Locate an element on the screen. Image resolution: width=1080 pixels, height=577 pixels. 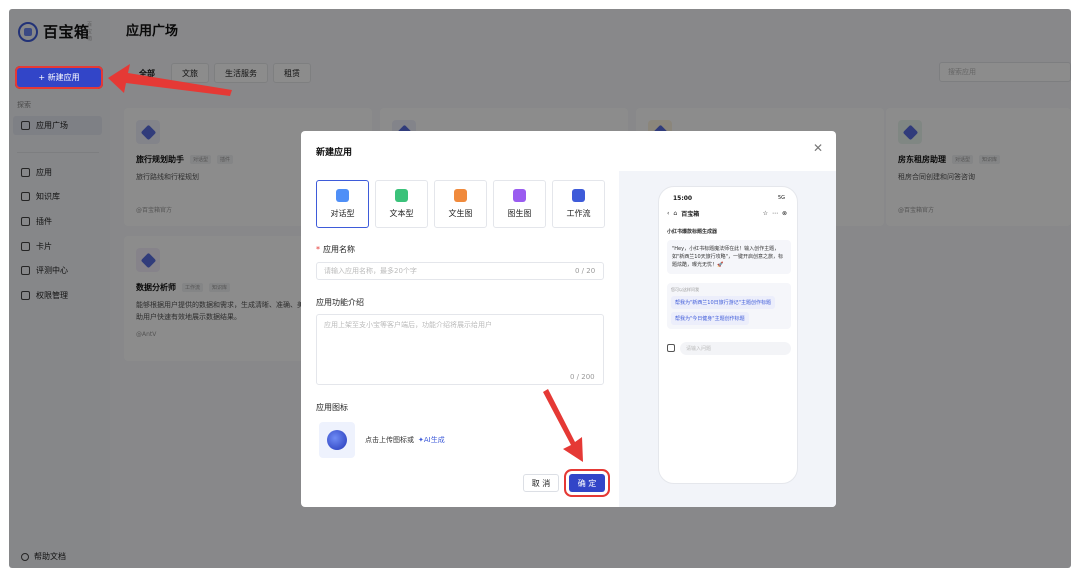
arrow-to-new-app is located at coordinates (170, 80).